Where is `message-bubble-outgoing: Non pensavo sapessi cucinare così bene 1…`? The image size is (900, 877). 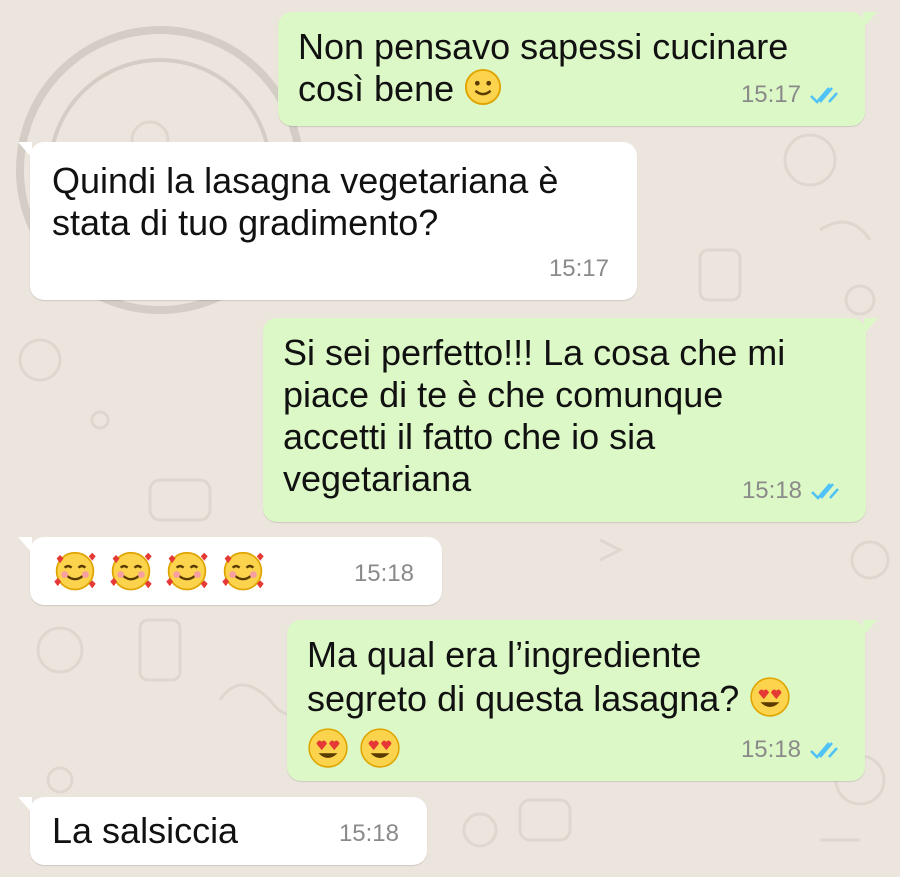
message-bubble-outgoing: Non pensavo sapessi cucinare così bene 1… is located at coordinates (577, 69).